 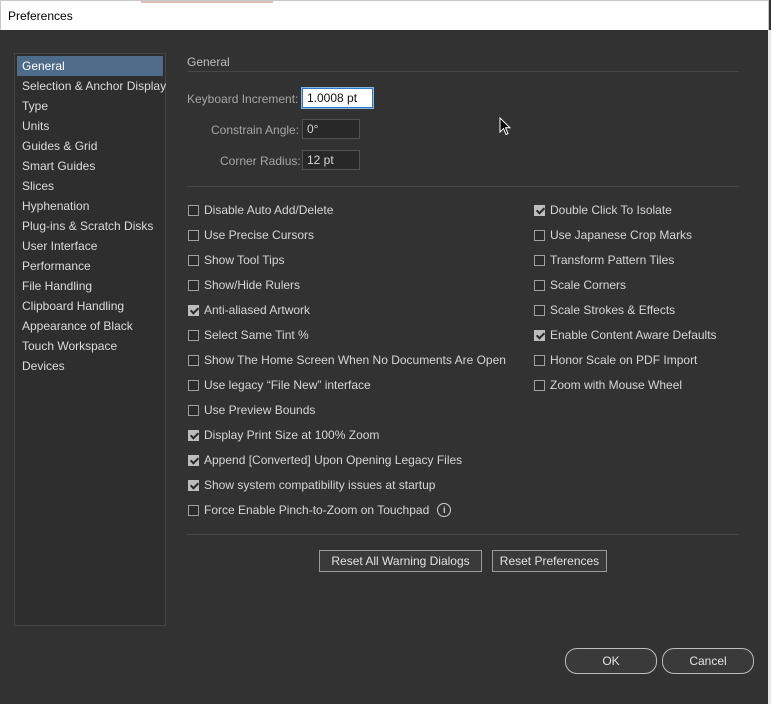 I want to click on option-force-enable-pinch-to-zoom-on-touchpad: Force Enable Pinch-to-Zoom on Touchpad i, so click(x=320, y=510).